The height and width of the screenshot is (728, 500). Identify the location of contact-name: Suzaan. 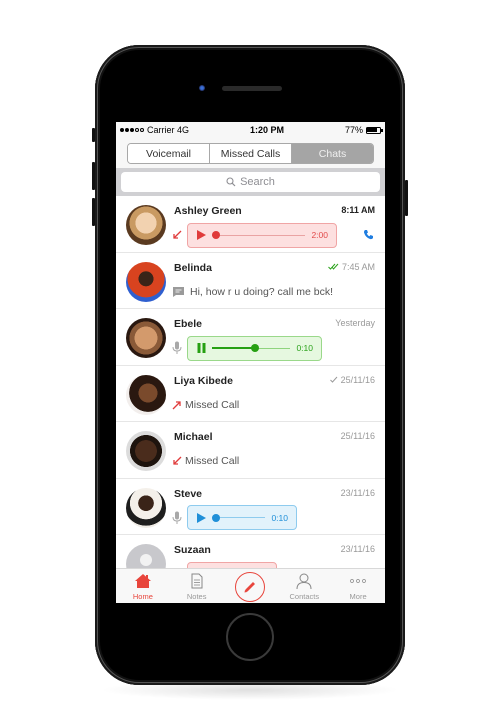
(192, 550).